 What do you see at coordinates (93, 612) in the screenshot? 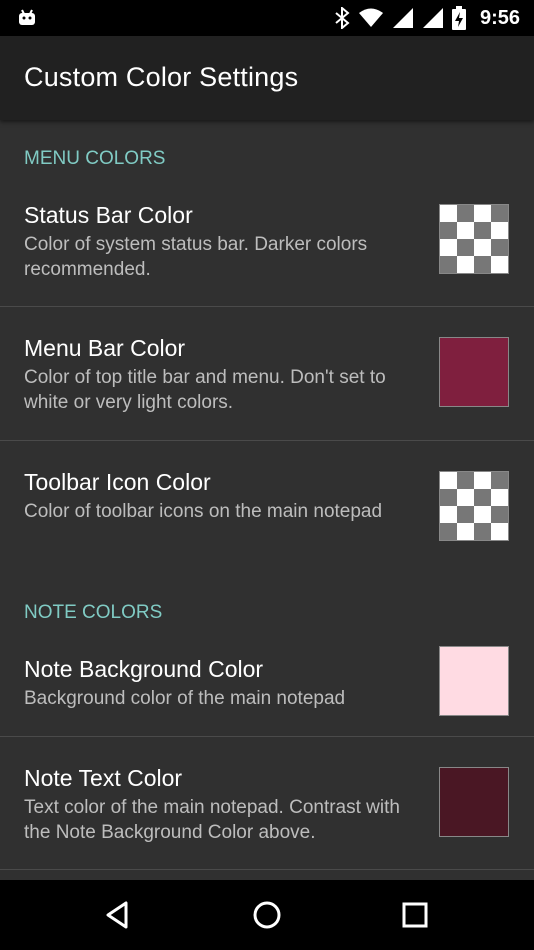
I see `section-header-note-colors: NOTE COLORS` at bounding box center [93, 612].